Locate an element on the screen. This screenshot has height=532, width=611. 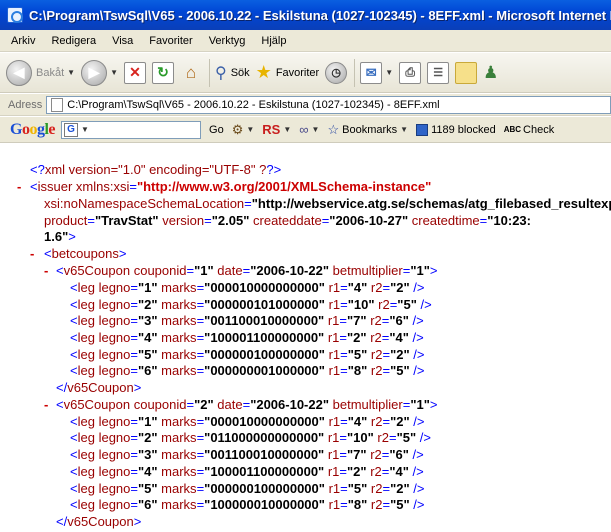
google-search-input: G ▼ is located at coordinates (131, 129).